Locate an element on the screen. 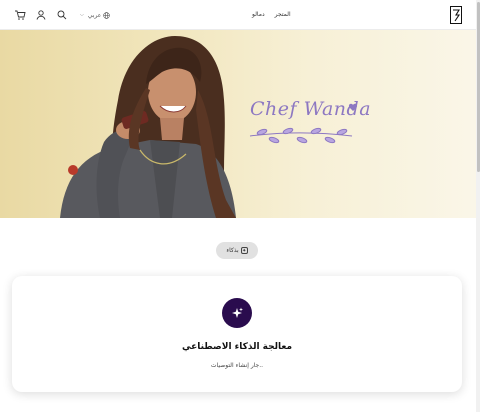 This screenshot has width=480, height=412. processing-title: معالجة الذكاء الاصطناعي is located at coordinates (237, 347).